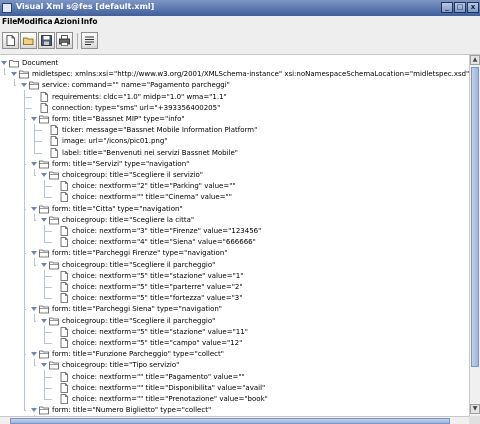 This screenshot has height=424, width=480. What do you see at coordinates (67, 21) in the screenshot?
I see `menu-azioni: Azioni` at bounding box center [67, 21].